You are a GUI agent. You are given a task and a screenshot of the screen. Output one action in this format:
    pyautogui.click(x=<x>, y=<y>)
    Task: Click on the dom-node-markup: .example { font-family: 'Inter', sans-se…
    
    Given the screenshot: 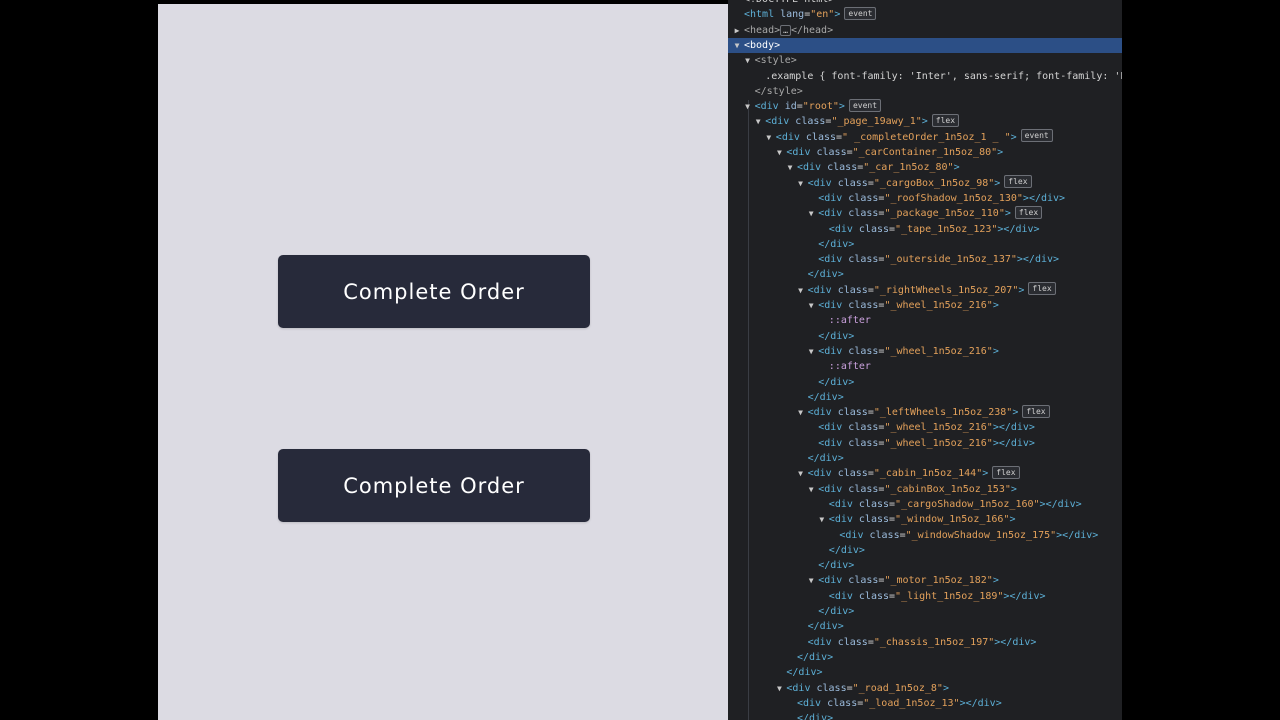 What is the action you would take?
    pyautogui.click(x=943, y=76)
    